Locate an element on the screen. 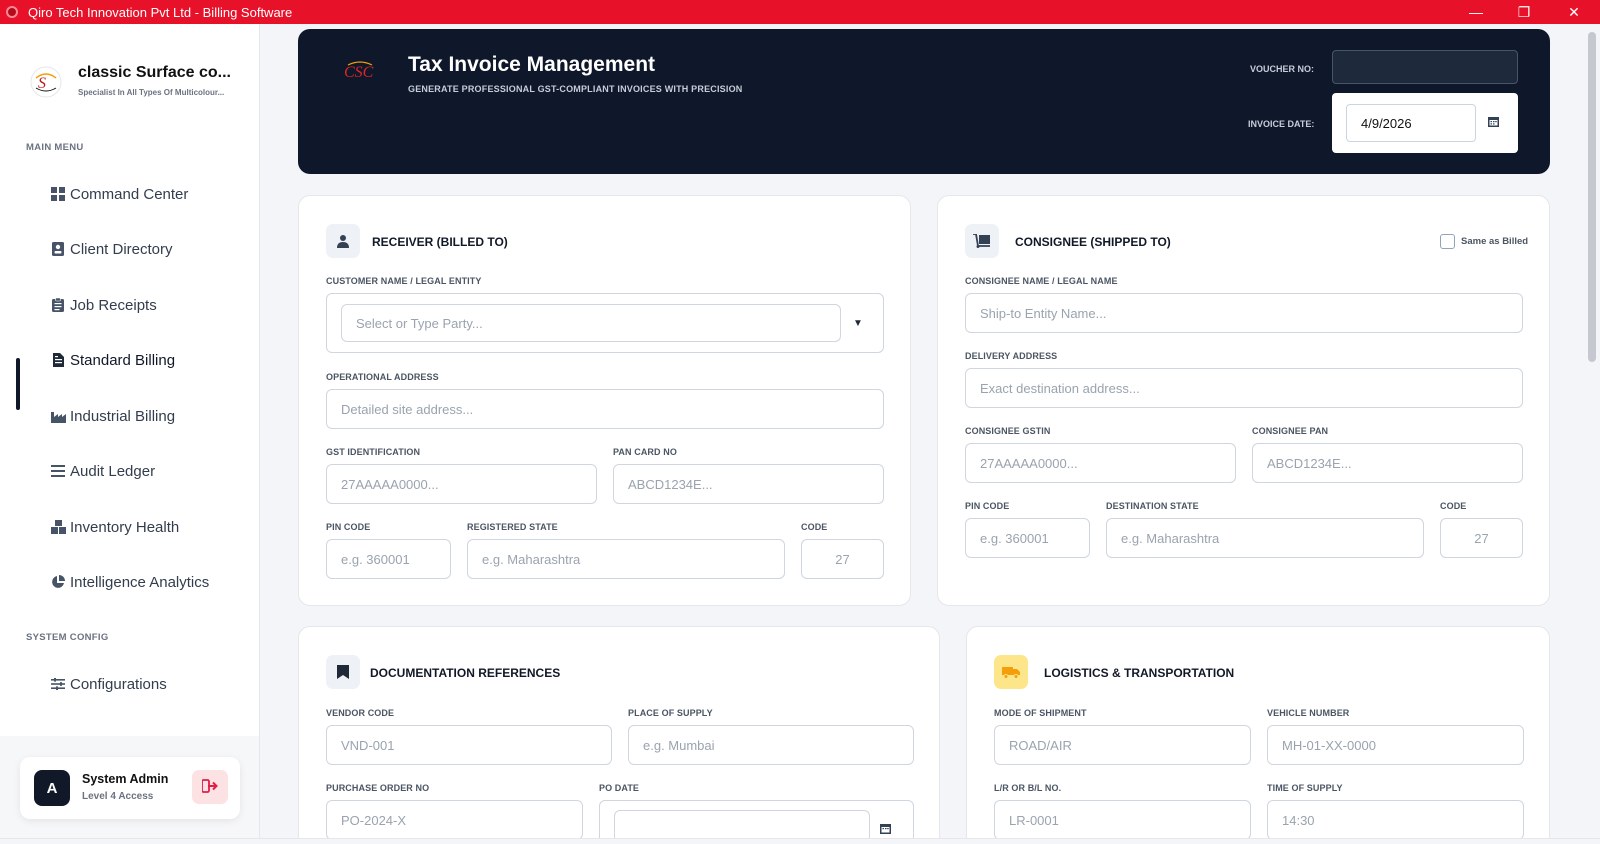 This screenshot has width=1600, height=844. restore-button: ❐ is located at coordinates (1524, 12).